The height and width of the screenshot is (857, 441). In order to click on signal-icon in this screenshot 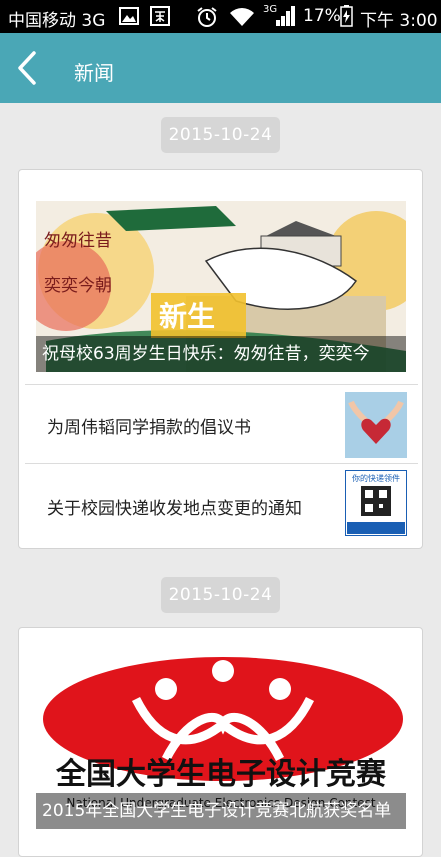, I will do `click(285, 16)`.